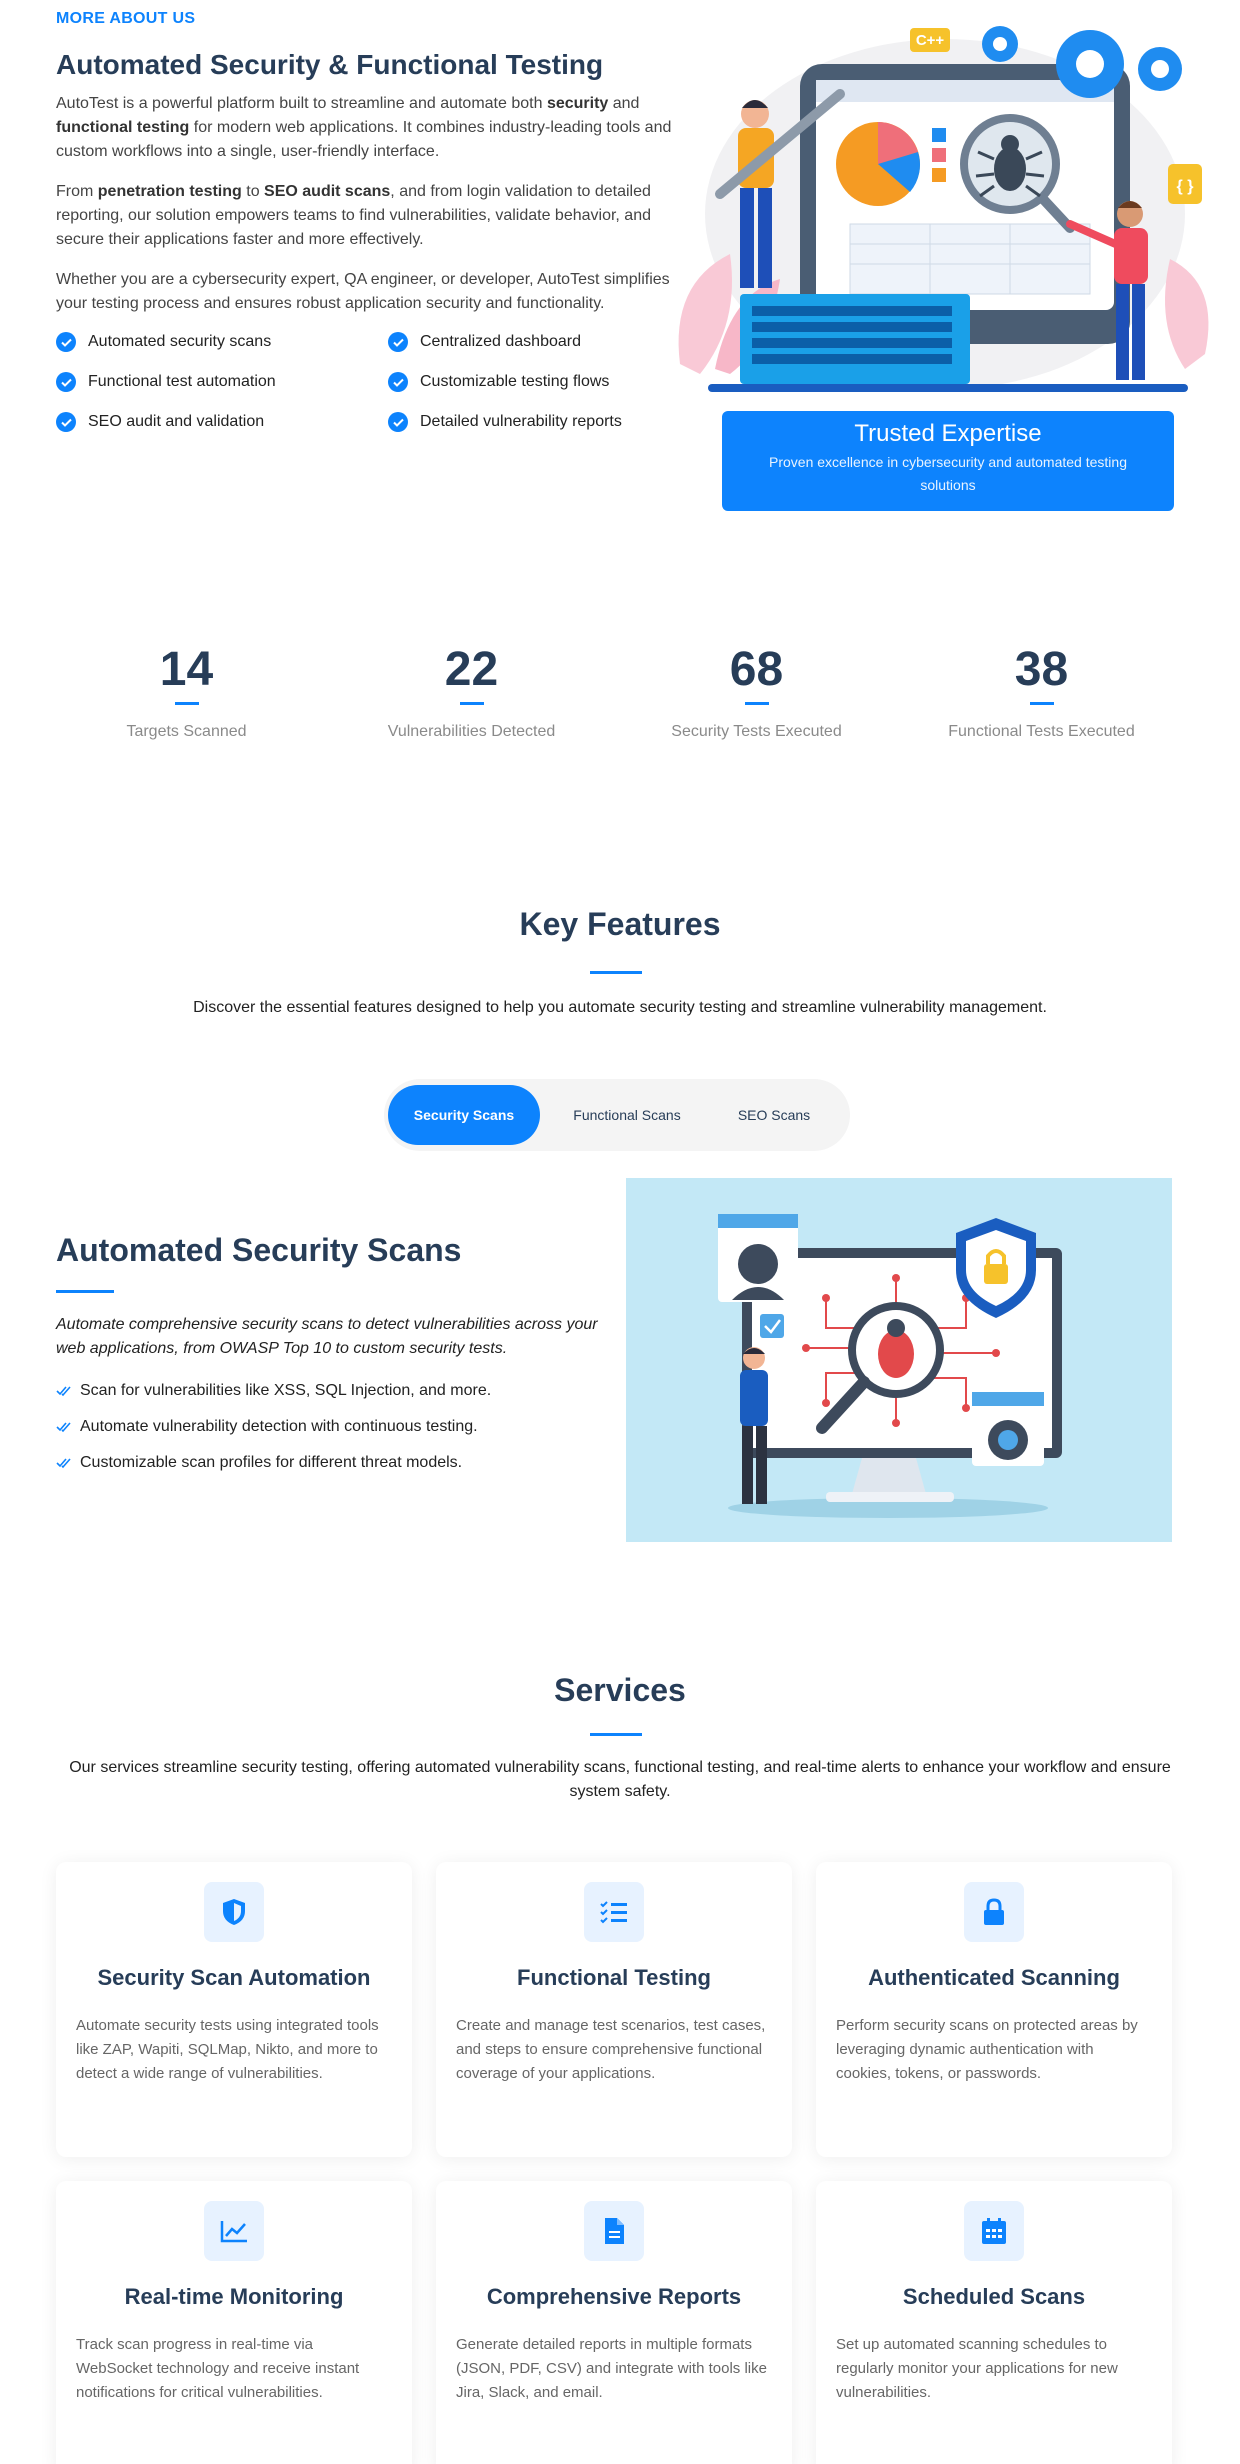  What do you see at coordinates (616, 972) in the screenshot?
I see `features-title-underline` at bounding box center [616, 972].